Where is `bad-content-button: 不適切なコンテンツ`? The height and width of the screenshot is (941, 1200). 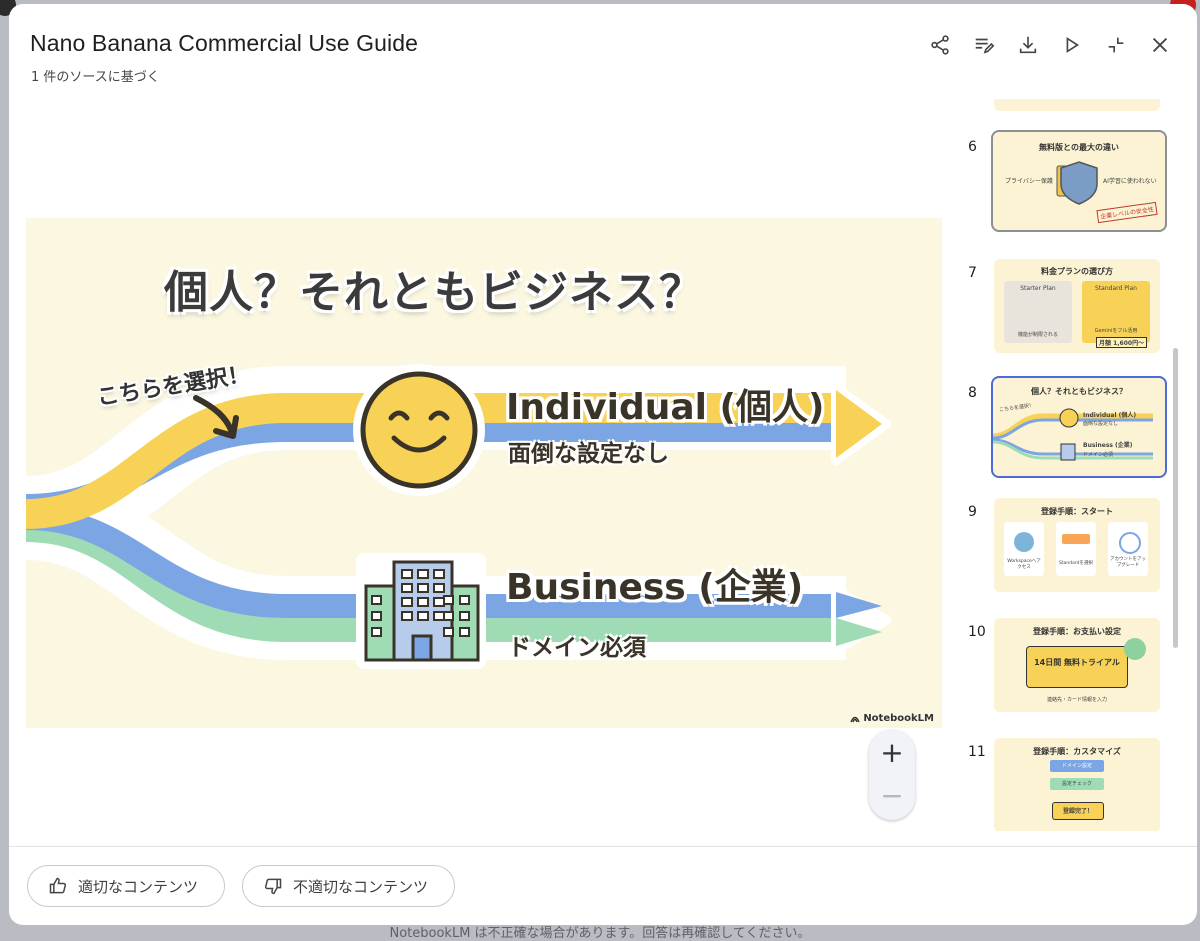 bad-content-button: 不適切なコンテンツ is located at coordinates (348, 886).